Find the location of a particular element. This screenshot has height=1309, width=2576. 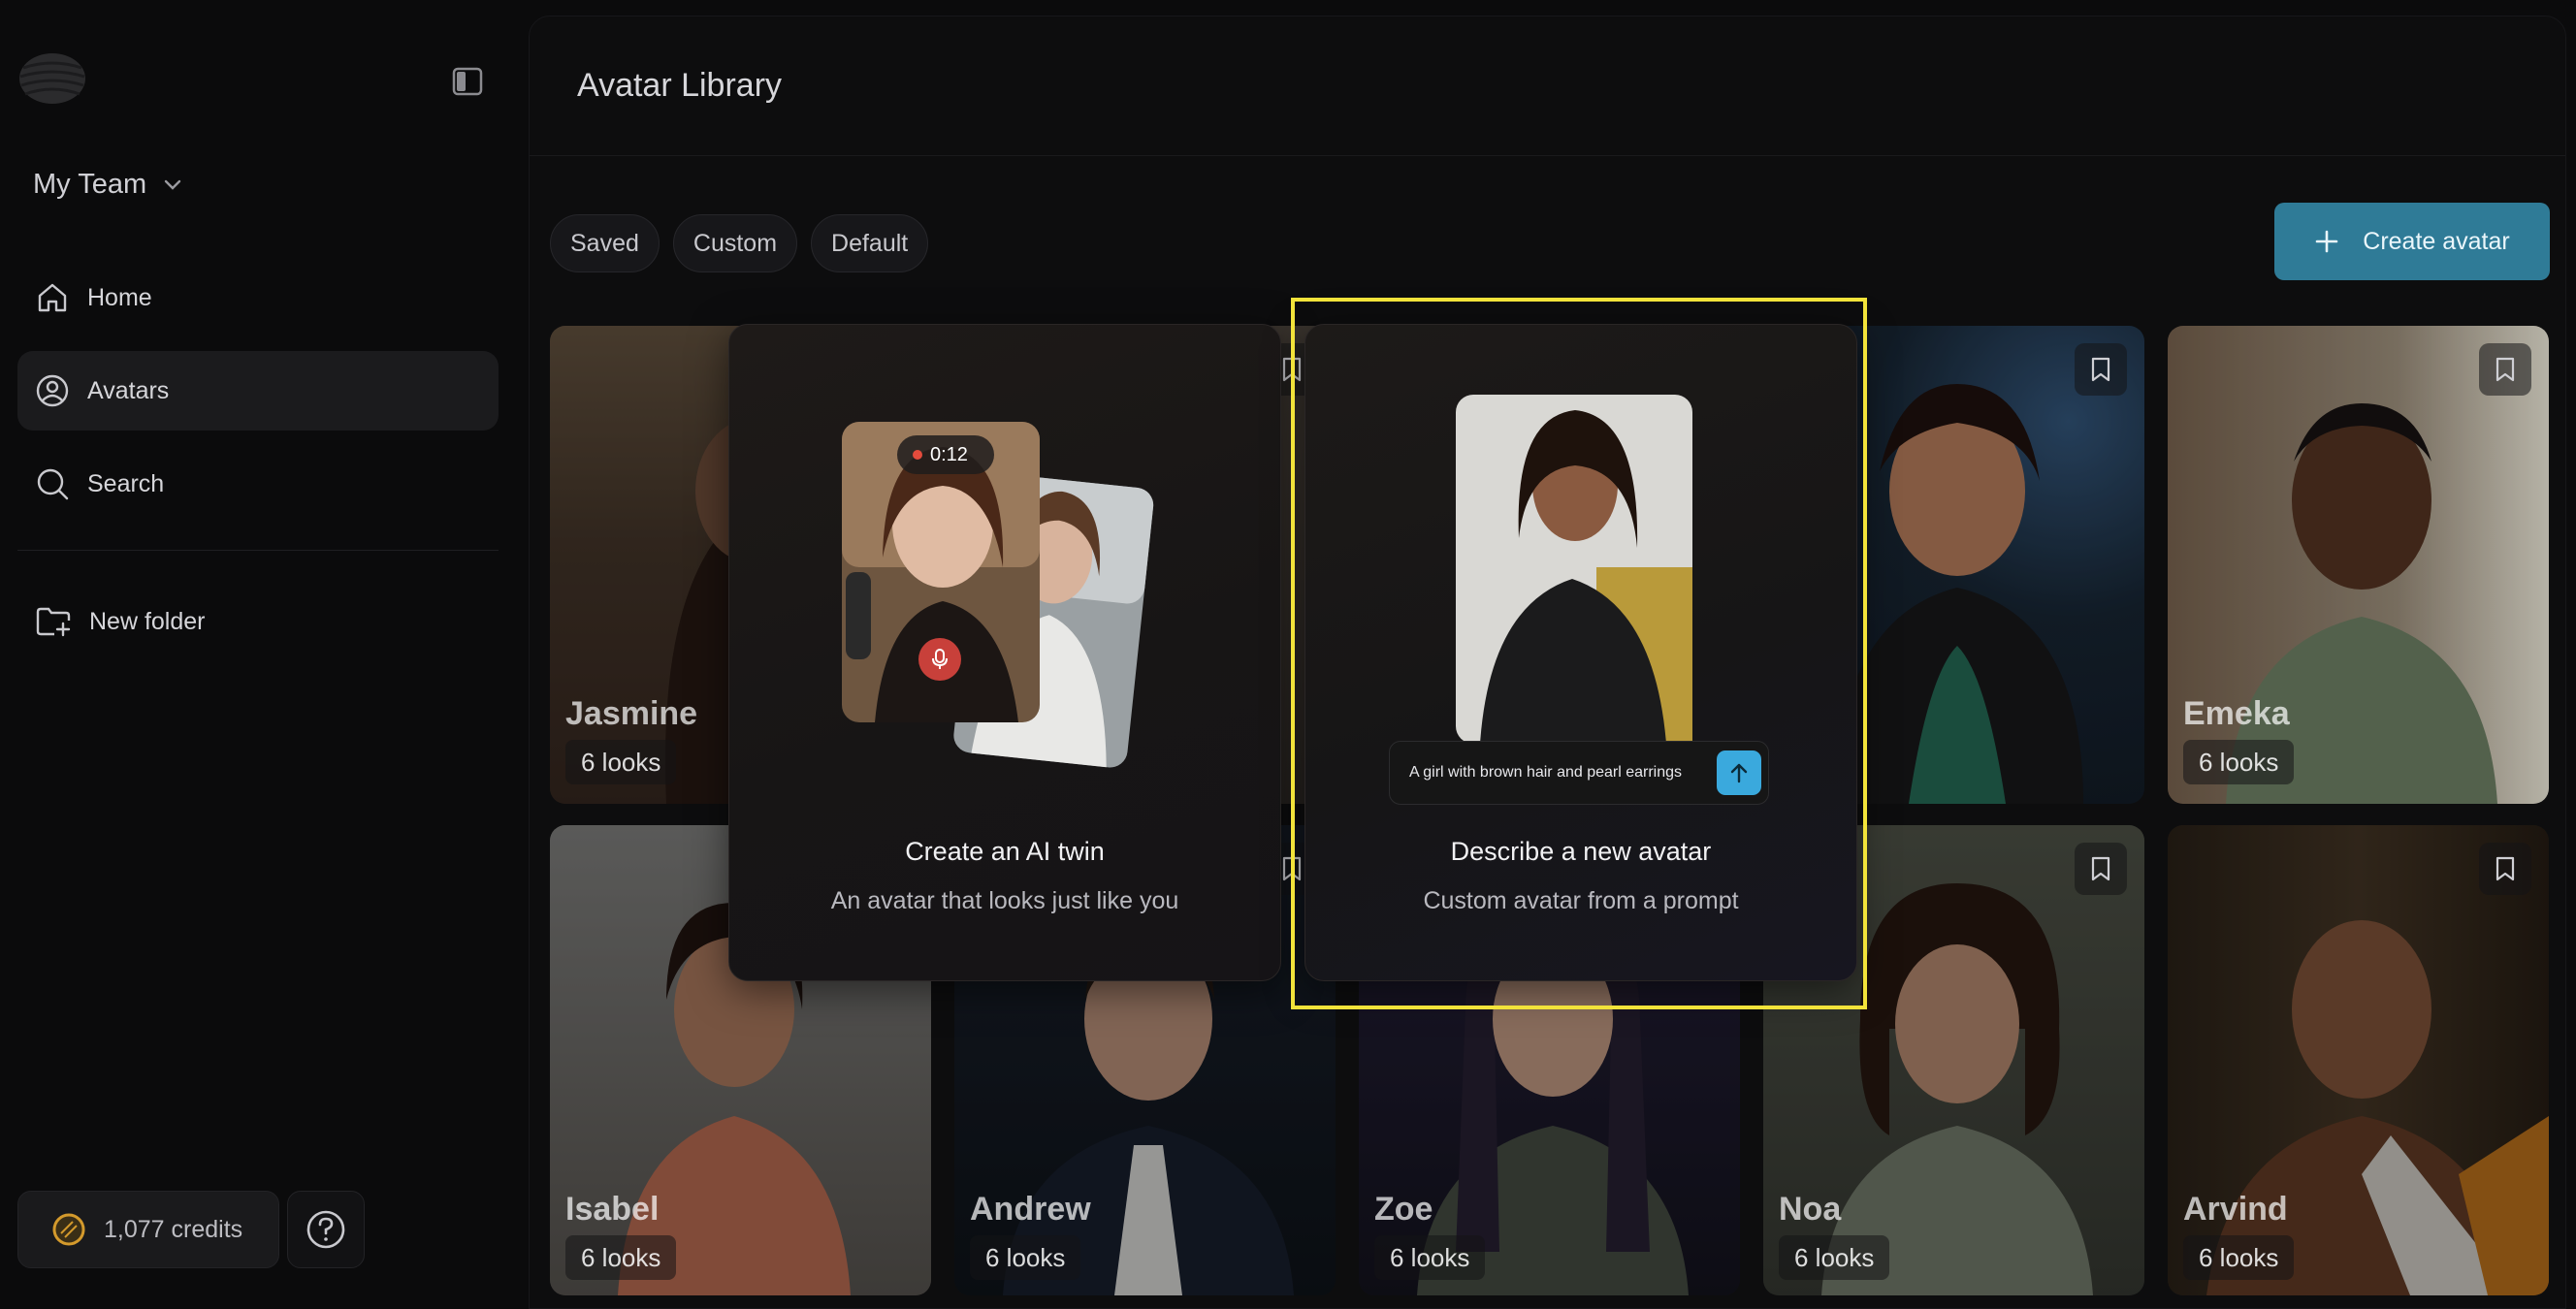

team-selector: My Team is located at coordinates (107, 185).